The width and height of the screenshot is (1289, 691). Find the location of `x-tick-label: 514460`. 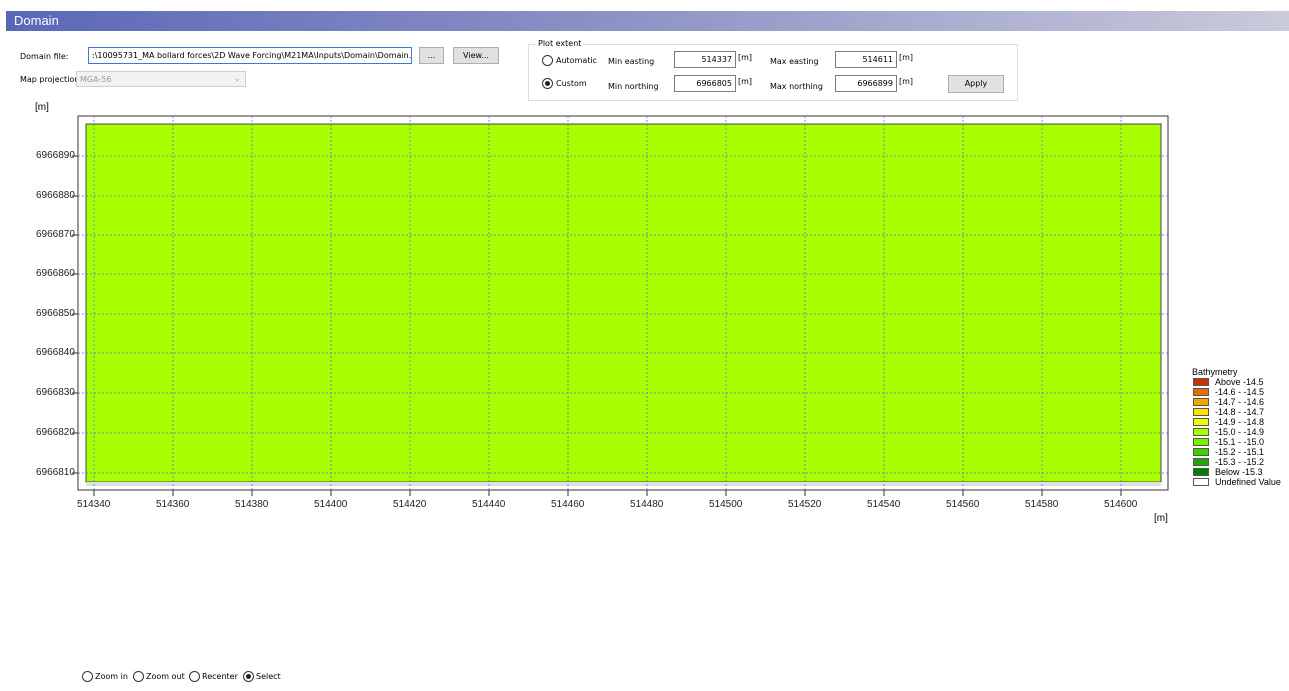

x-tick-label: 514460 is located at coordinates (568, 504).